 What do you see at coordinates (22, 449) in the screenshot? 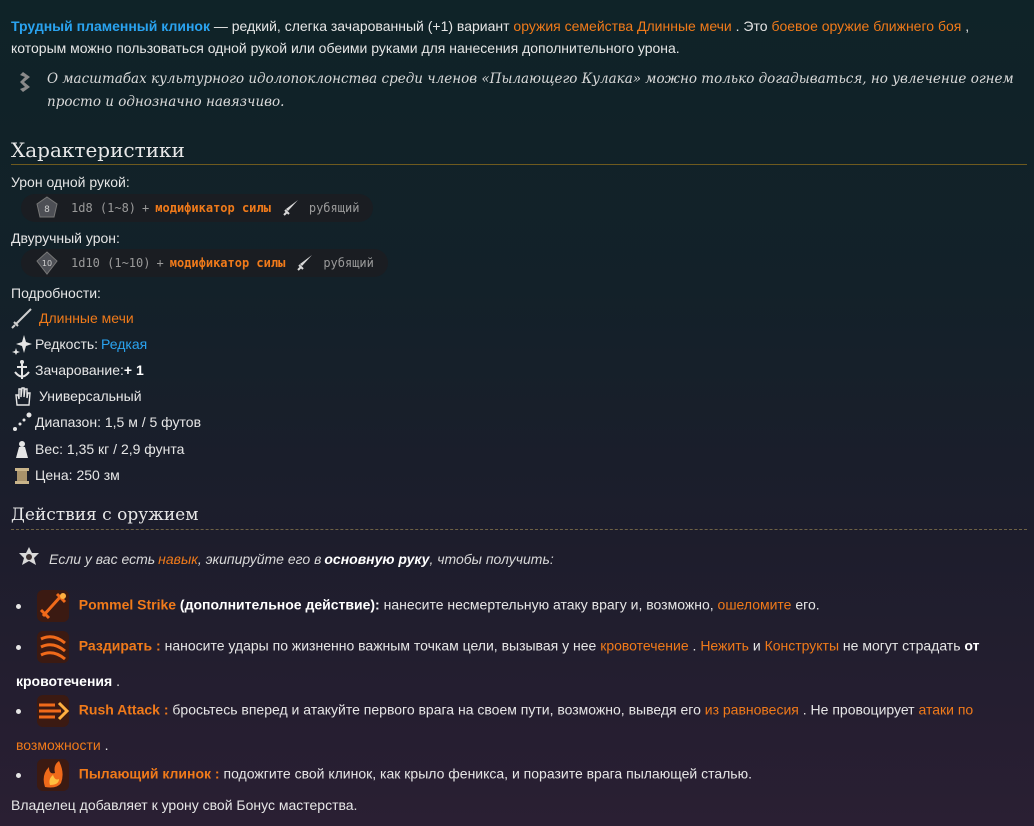
I see `weight-icon` at bounding box center [22, 449].